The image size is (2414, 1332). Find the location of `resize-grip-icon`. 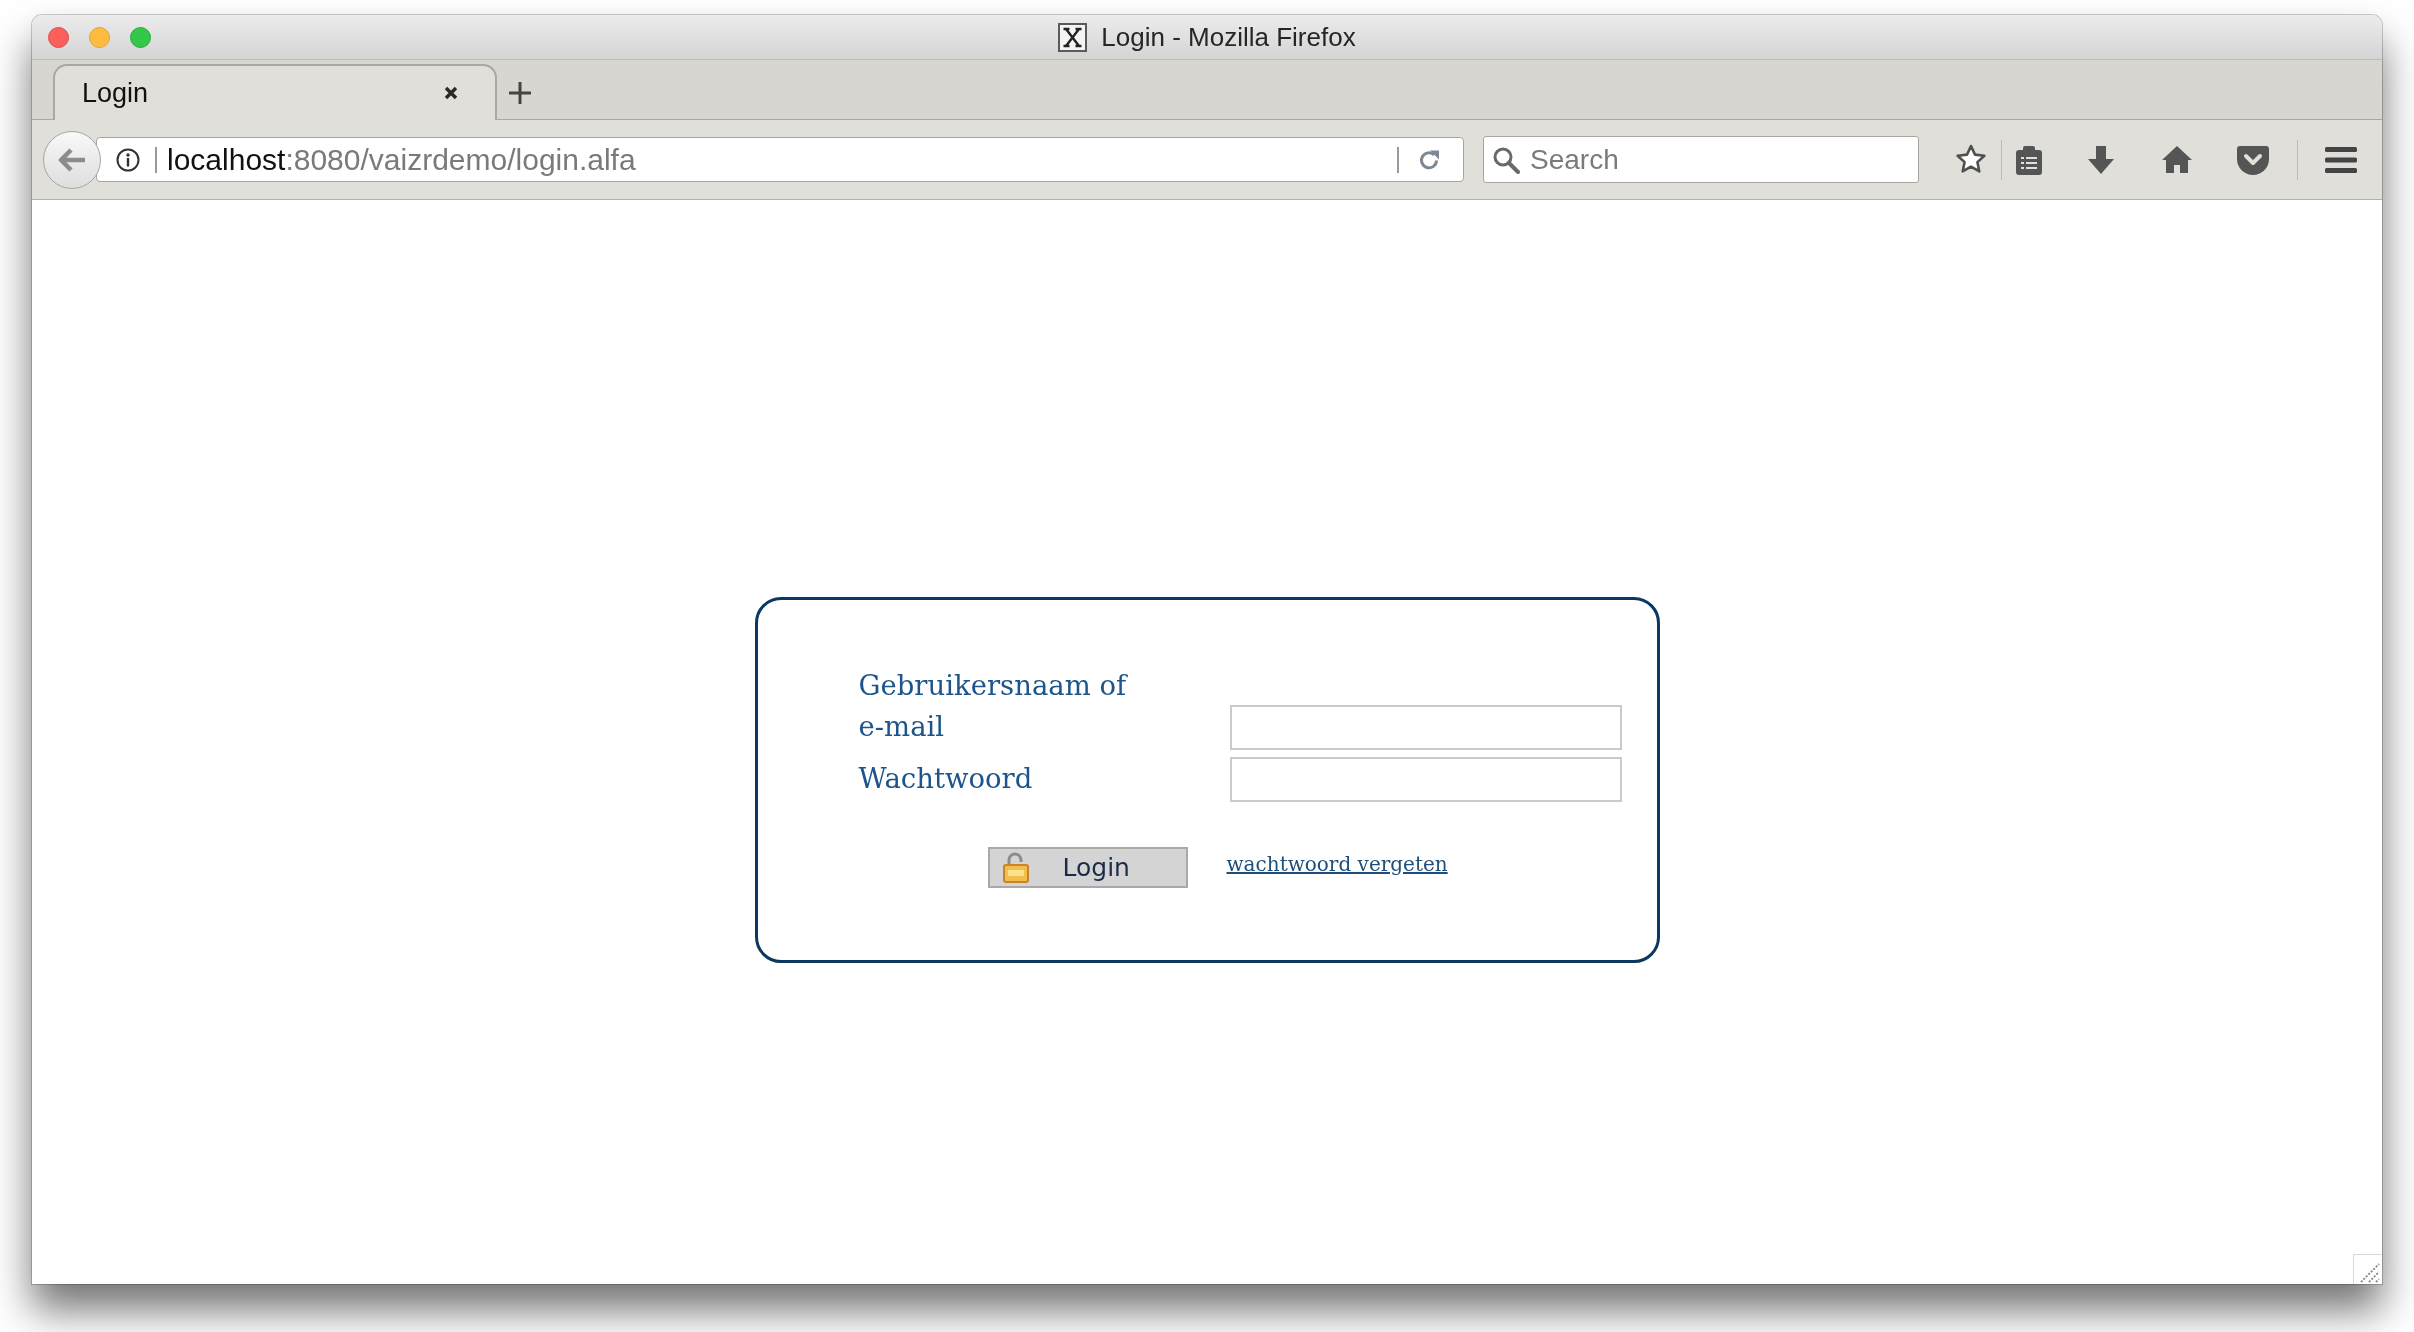

resize-grip-icon is located at coordinates (2367, 1269).